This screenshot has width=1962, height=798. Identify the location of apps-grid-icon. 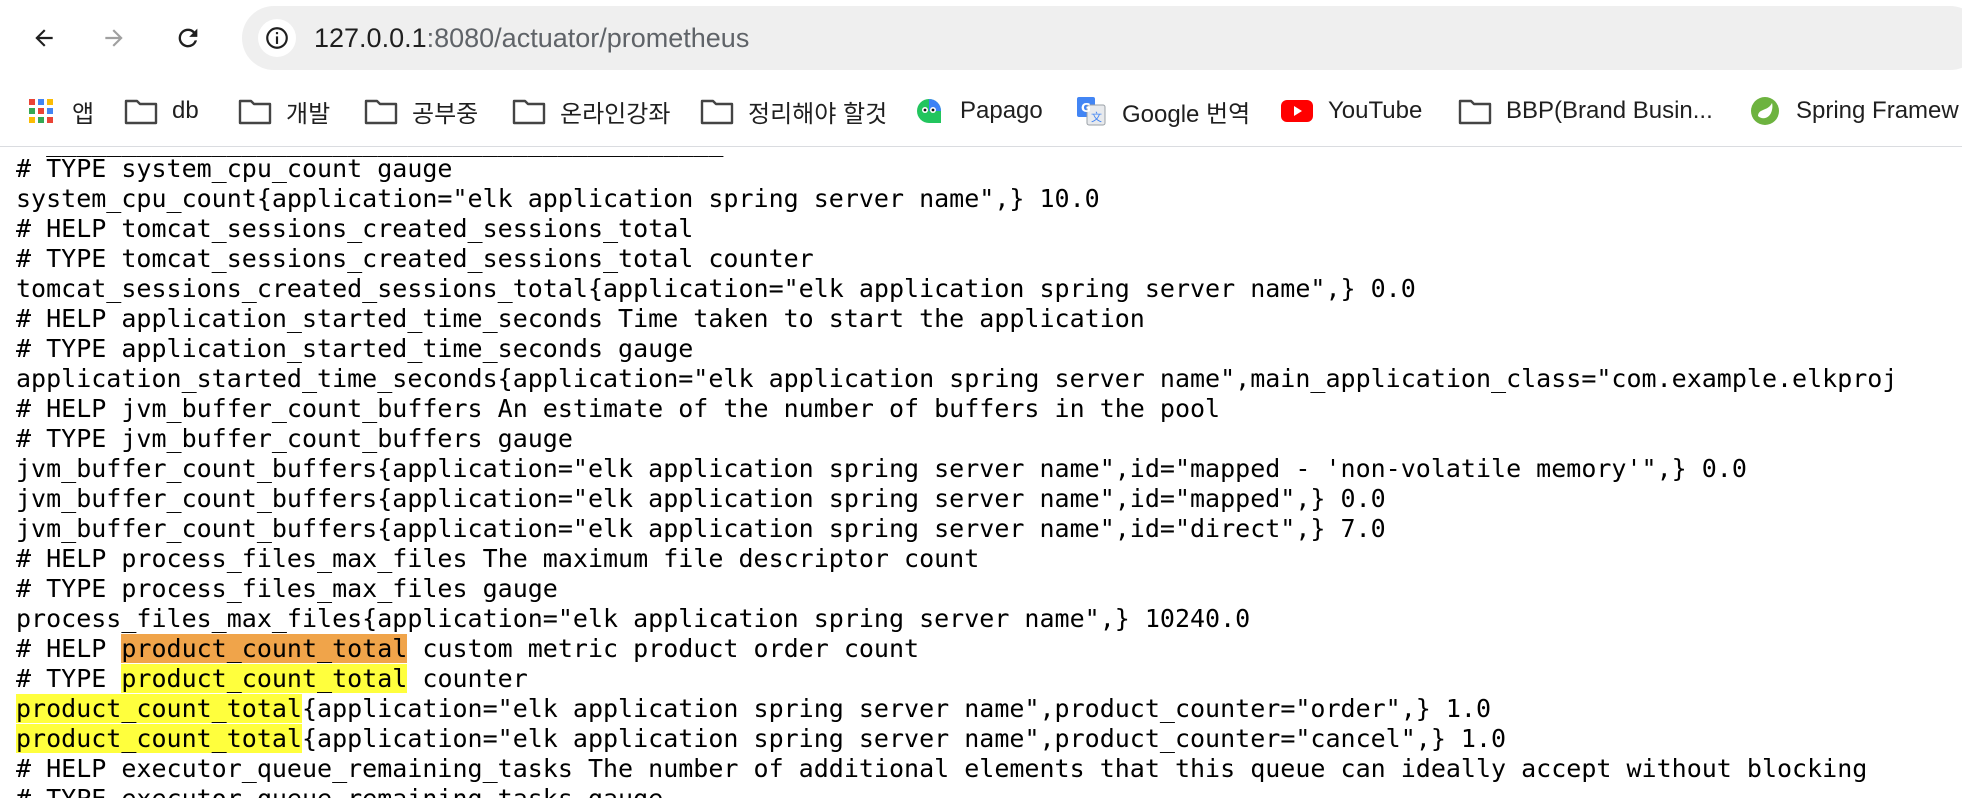
(41, 111).